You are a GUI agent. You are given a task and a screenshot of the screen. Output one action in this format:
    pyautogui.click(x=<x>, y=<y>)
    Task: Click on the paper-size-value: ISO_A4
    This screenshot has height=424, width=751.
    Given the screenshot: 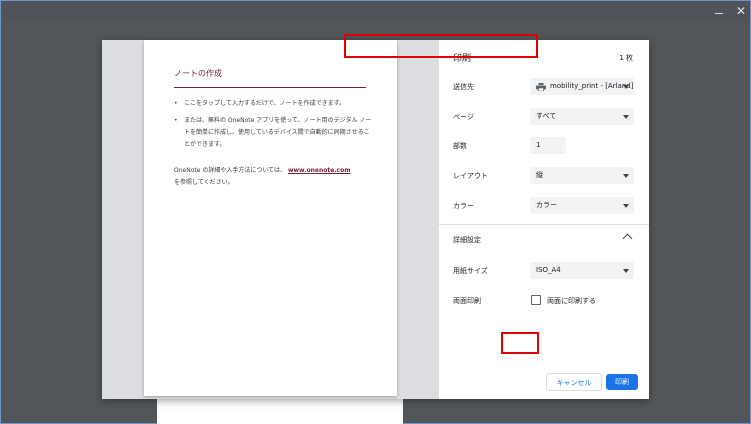 What is the action you would take?
    pyautogui.click(x=548, y=270)
    